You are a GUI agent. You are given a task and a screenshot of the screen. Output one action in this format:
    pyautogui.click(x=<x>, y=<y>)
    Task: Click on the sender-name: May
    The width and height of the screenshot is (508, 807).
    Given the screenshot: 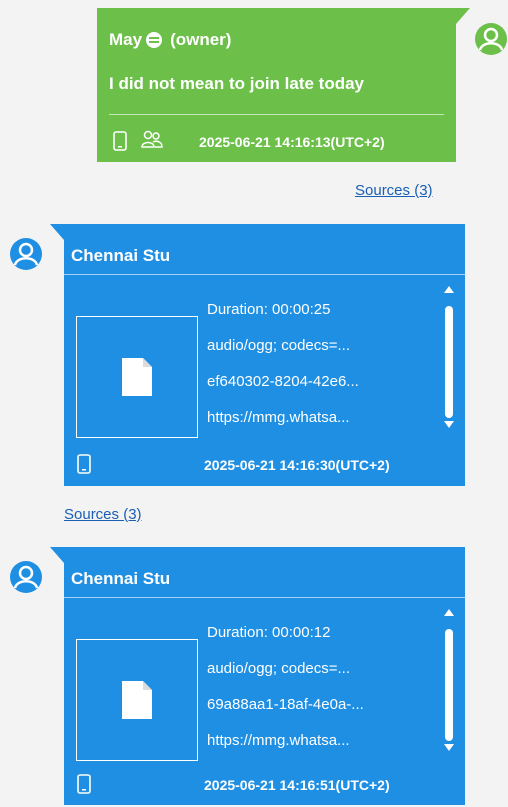 What is the action you would take?
    pyautogui.click(x=126, y=39)
    